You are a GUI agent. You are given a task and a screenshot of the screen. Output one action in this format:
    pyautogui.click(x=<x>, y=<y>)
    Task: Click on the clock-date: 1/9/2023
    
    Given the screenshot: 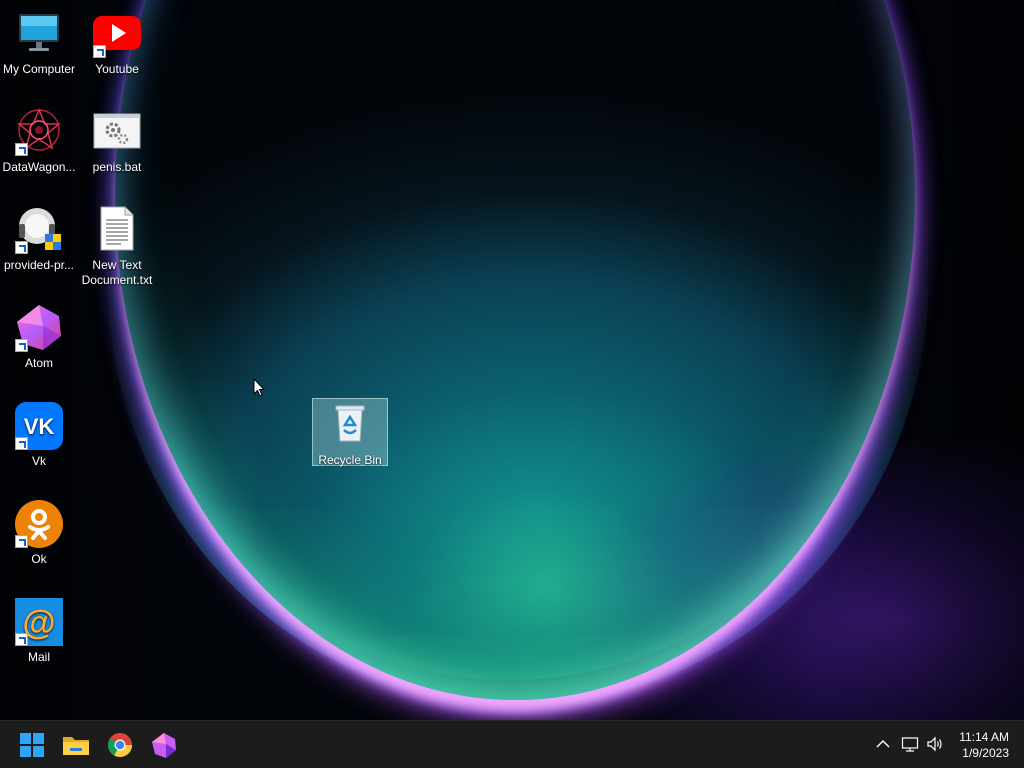 What is the action you would take?
    pyautogui.click(x=974, y=753)
    